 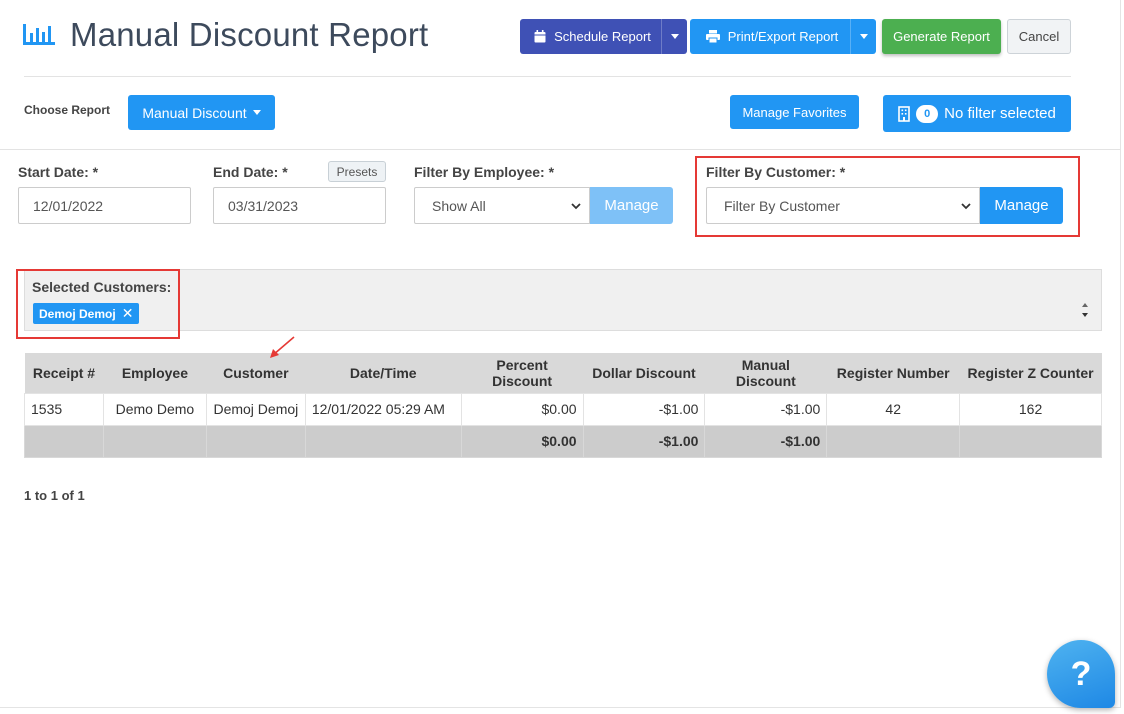 I want to click on print-export-label: Print/Export Report, so click(x=783, y=36).